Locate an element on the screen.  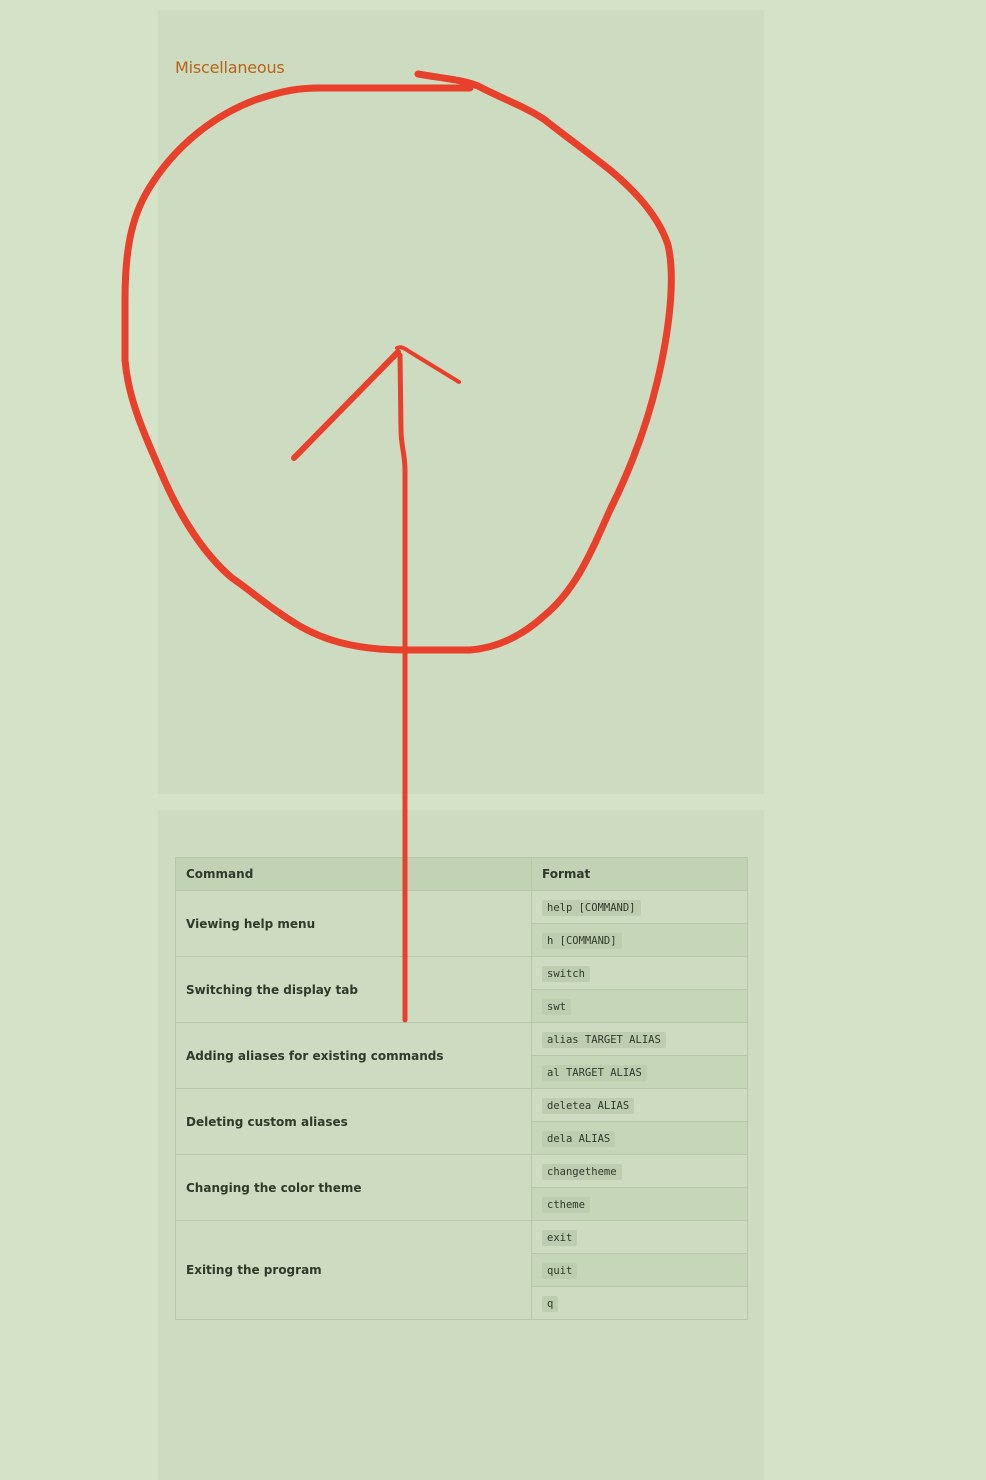
format-code: q is located at coordinates (550, 1304).